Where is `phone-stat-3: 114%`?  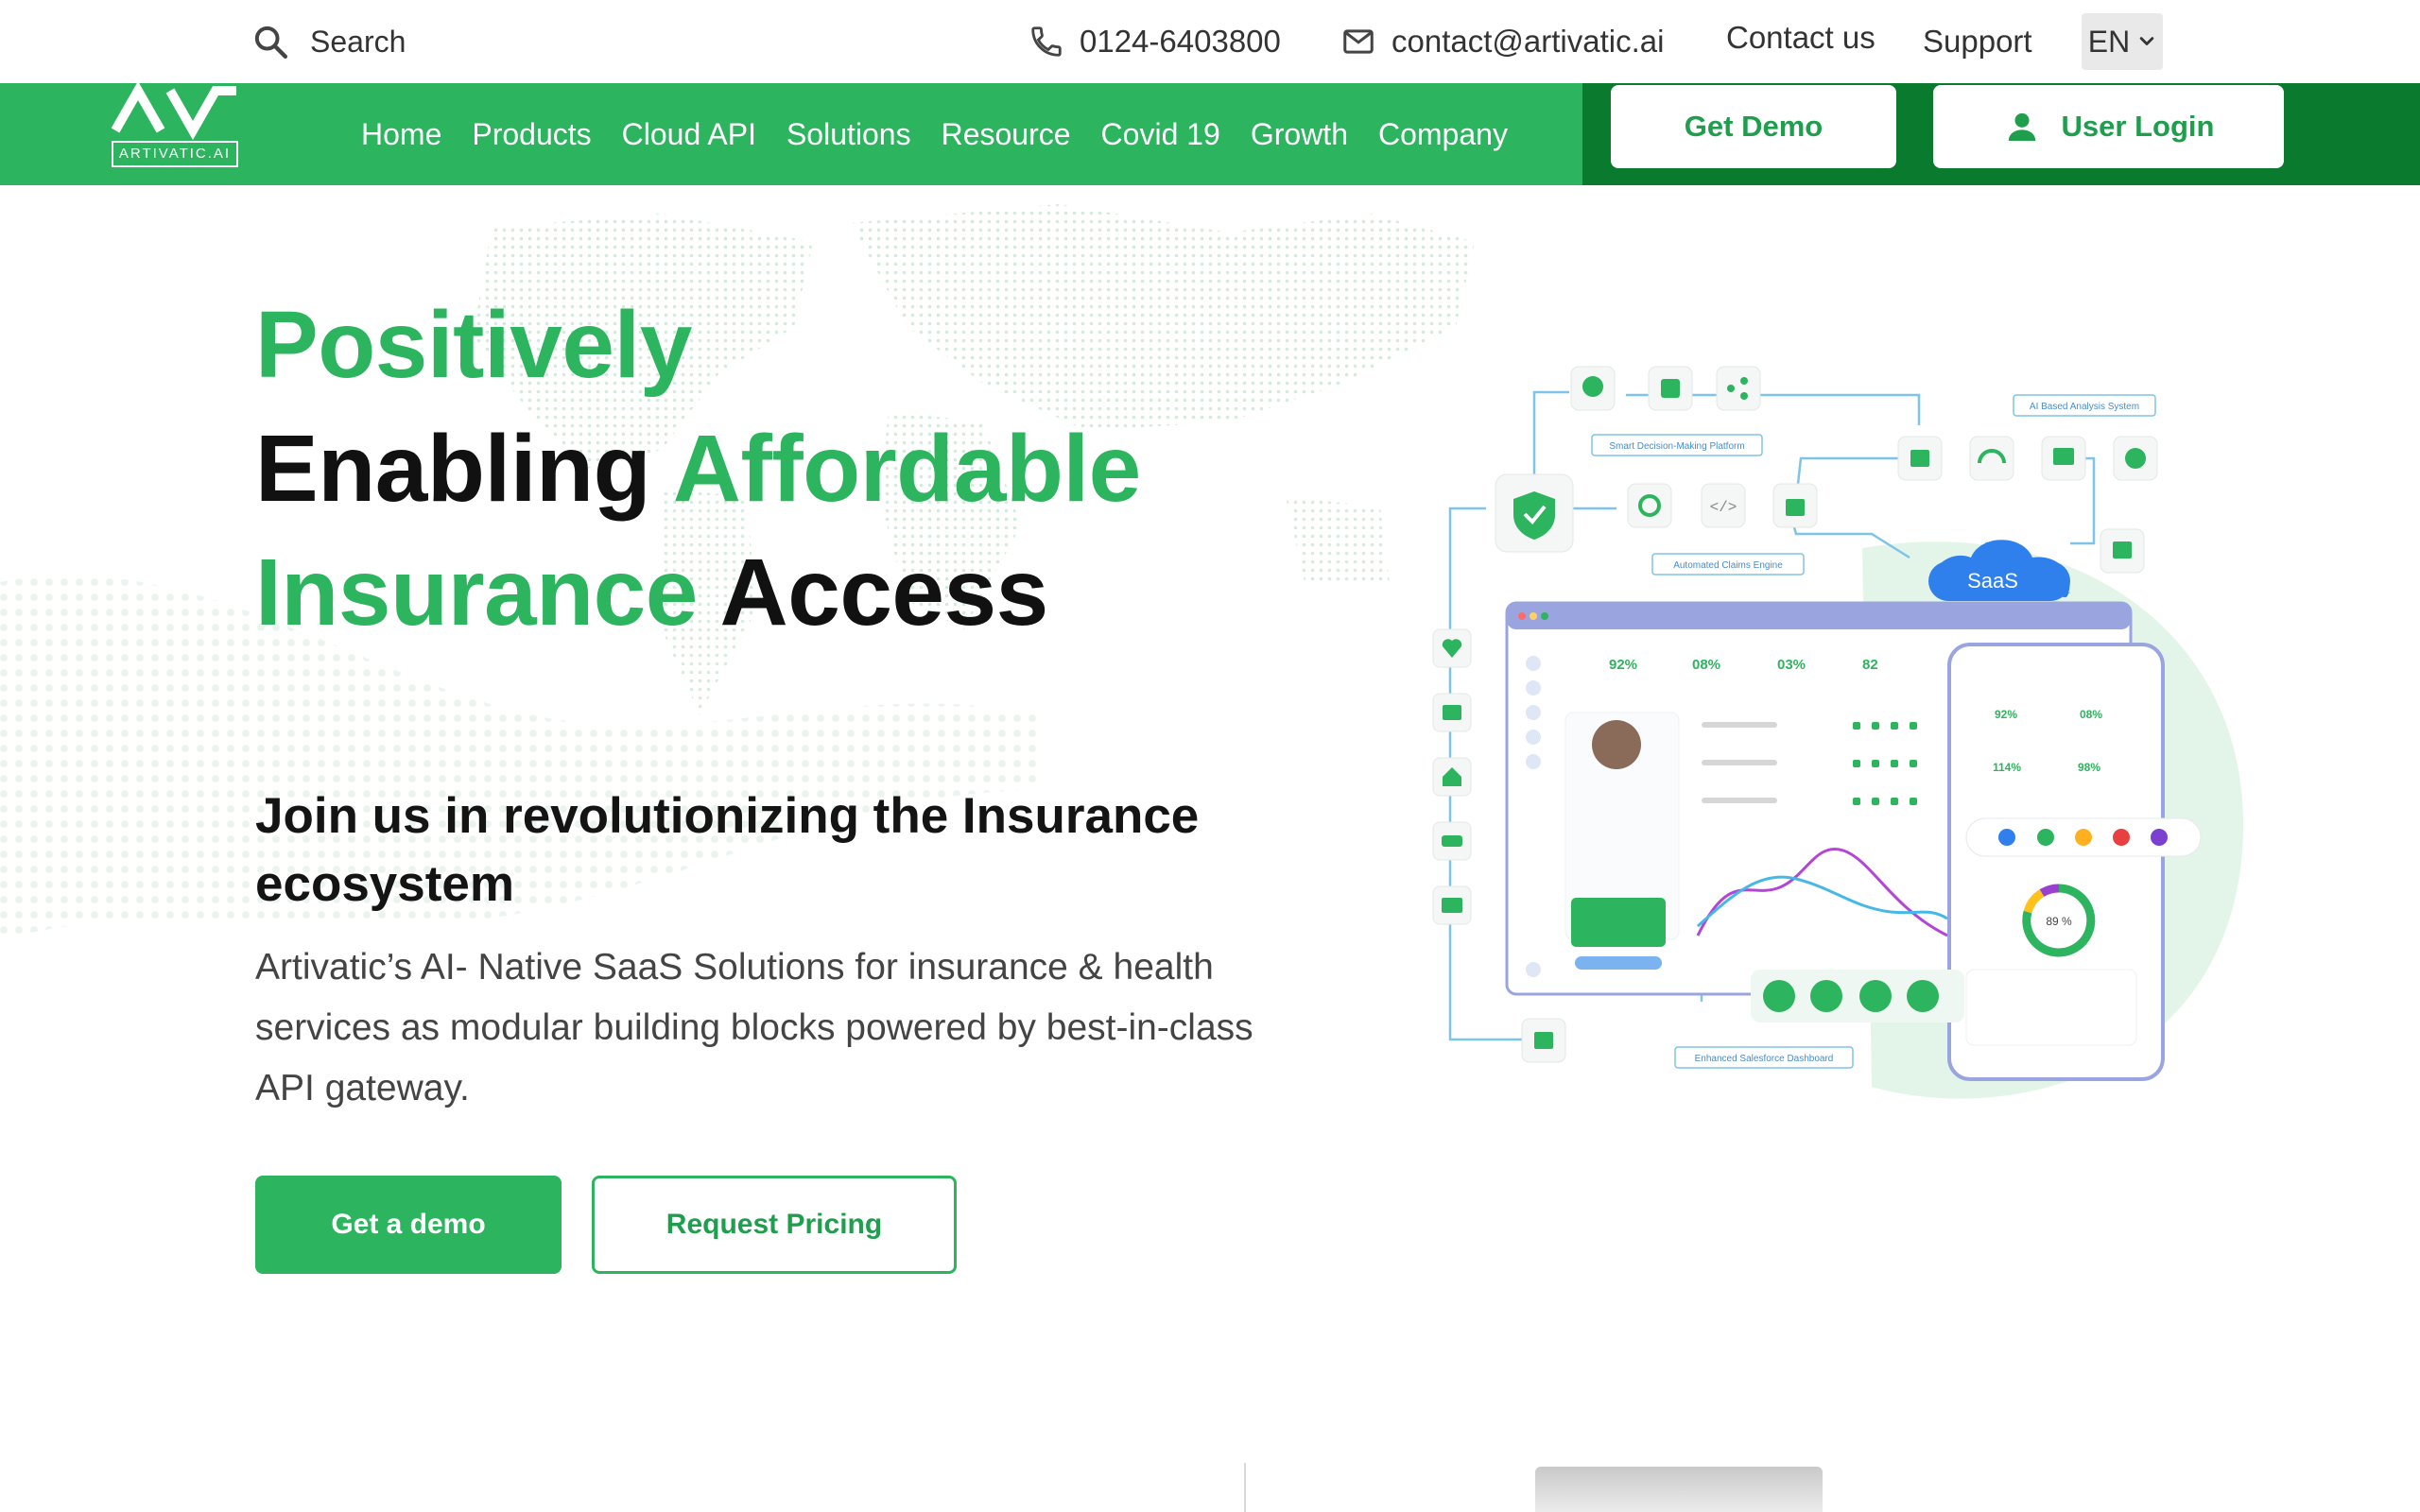
phone-stat-3: 114% is located at coordinates (2007, 767).